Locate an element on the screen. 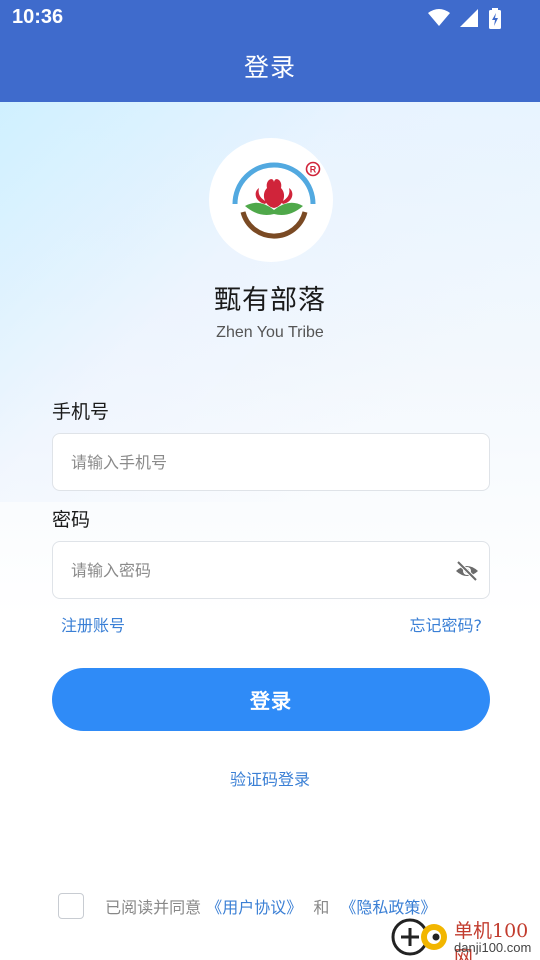 Image resolution: width=540 pixels, height=960 pixels. agreement-checkbox is located at coordinates (71, 906).